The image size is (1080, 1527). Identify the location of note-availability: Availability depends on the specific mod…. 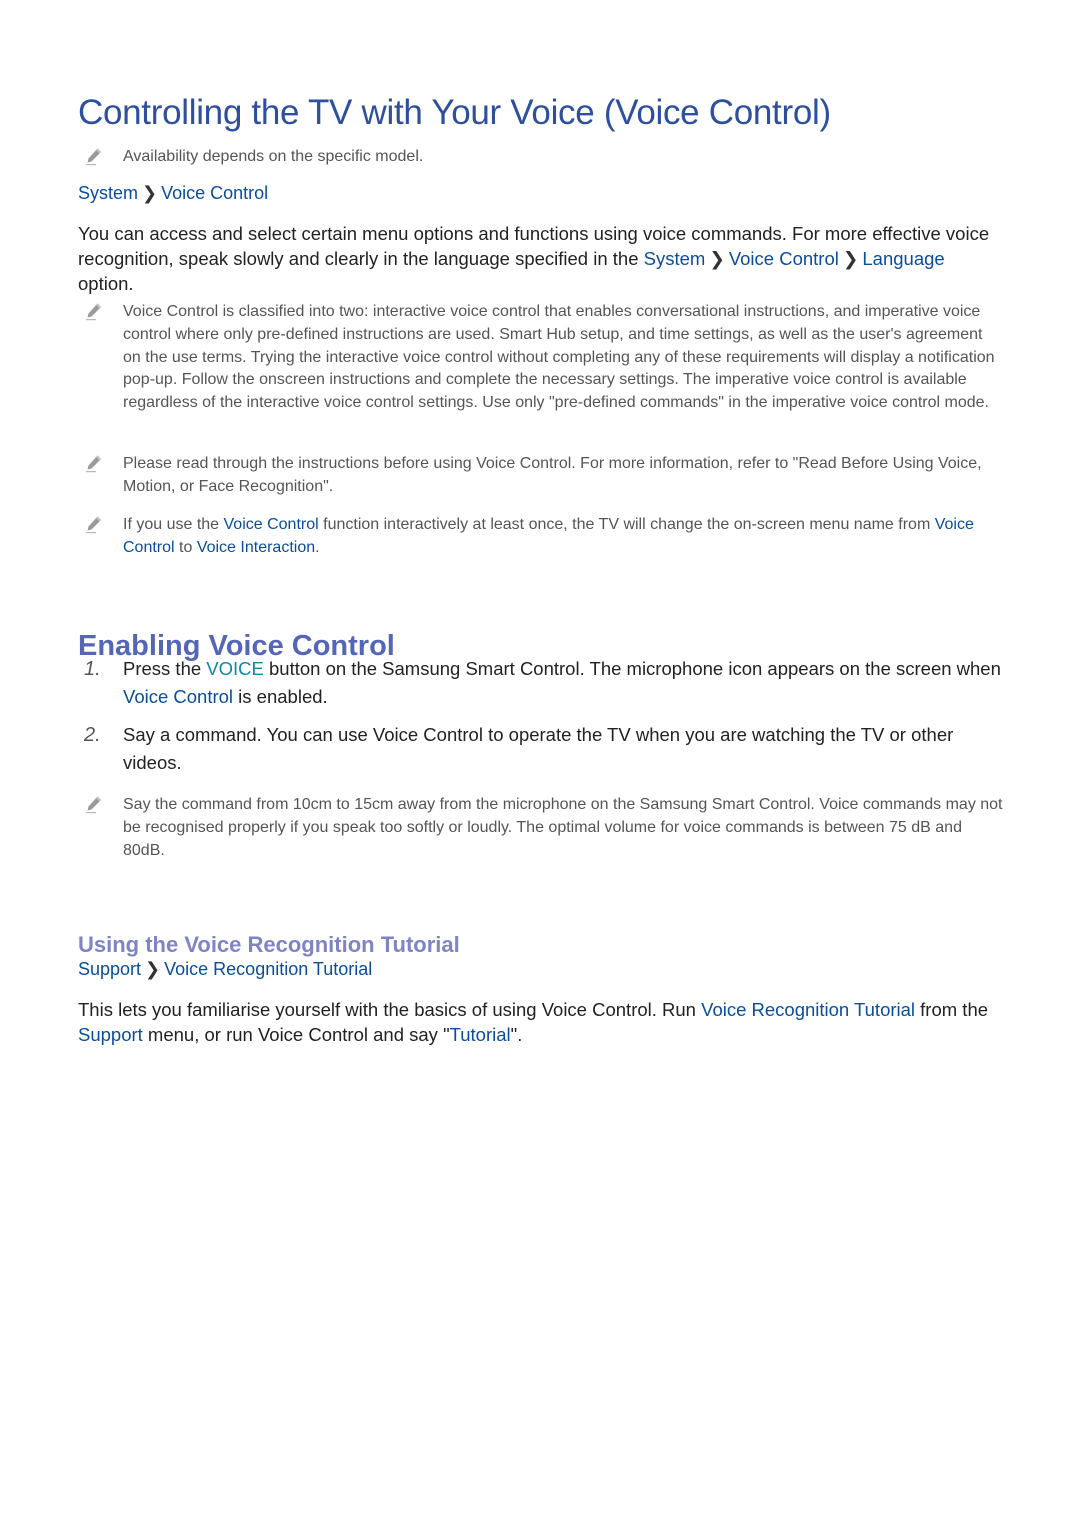
(540, 157).